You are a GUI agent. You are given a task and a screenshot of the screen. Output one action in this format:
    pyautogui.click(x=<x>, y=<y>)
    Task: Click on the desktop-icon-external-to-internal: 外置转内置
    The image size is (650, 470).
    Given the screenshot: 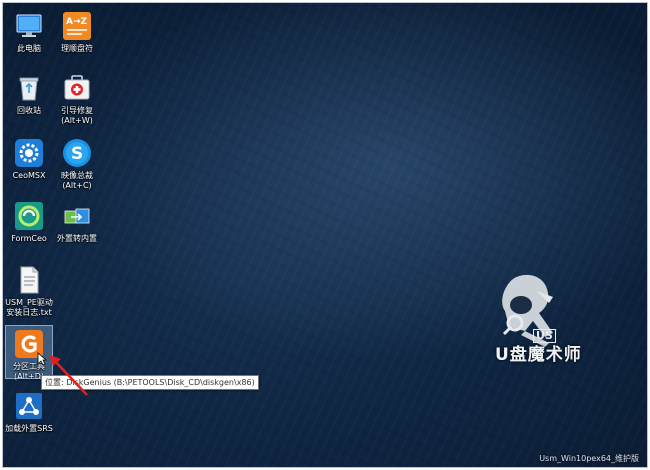 What is the action you would take?
    pyautogui.click(x=77, y=222)
    